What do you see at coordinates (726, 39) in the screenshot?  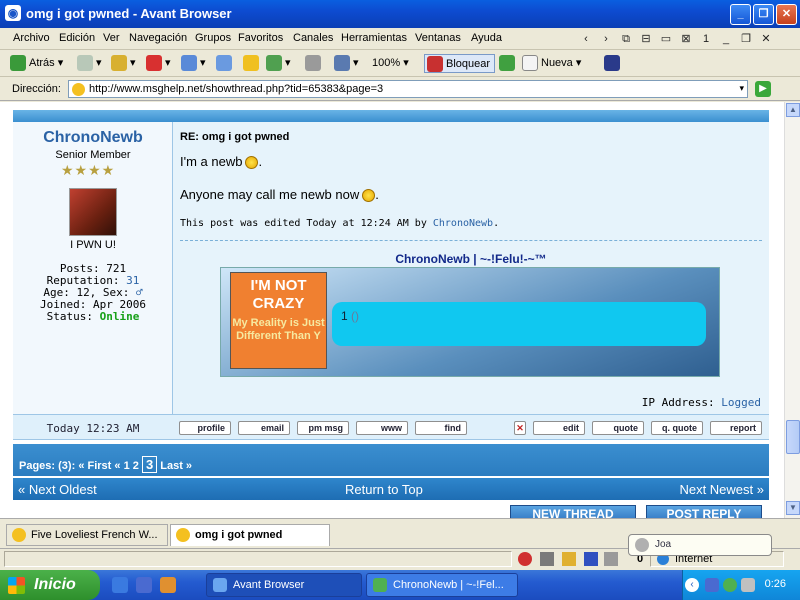 I see `doc-minimize-icon: _` at bounding box center [726, 39].